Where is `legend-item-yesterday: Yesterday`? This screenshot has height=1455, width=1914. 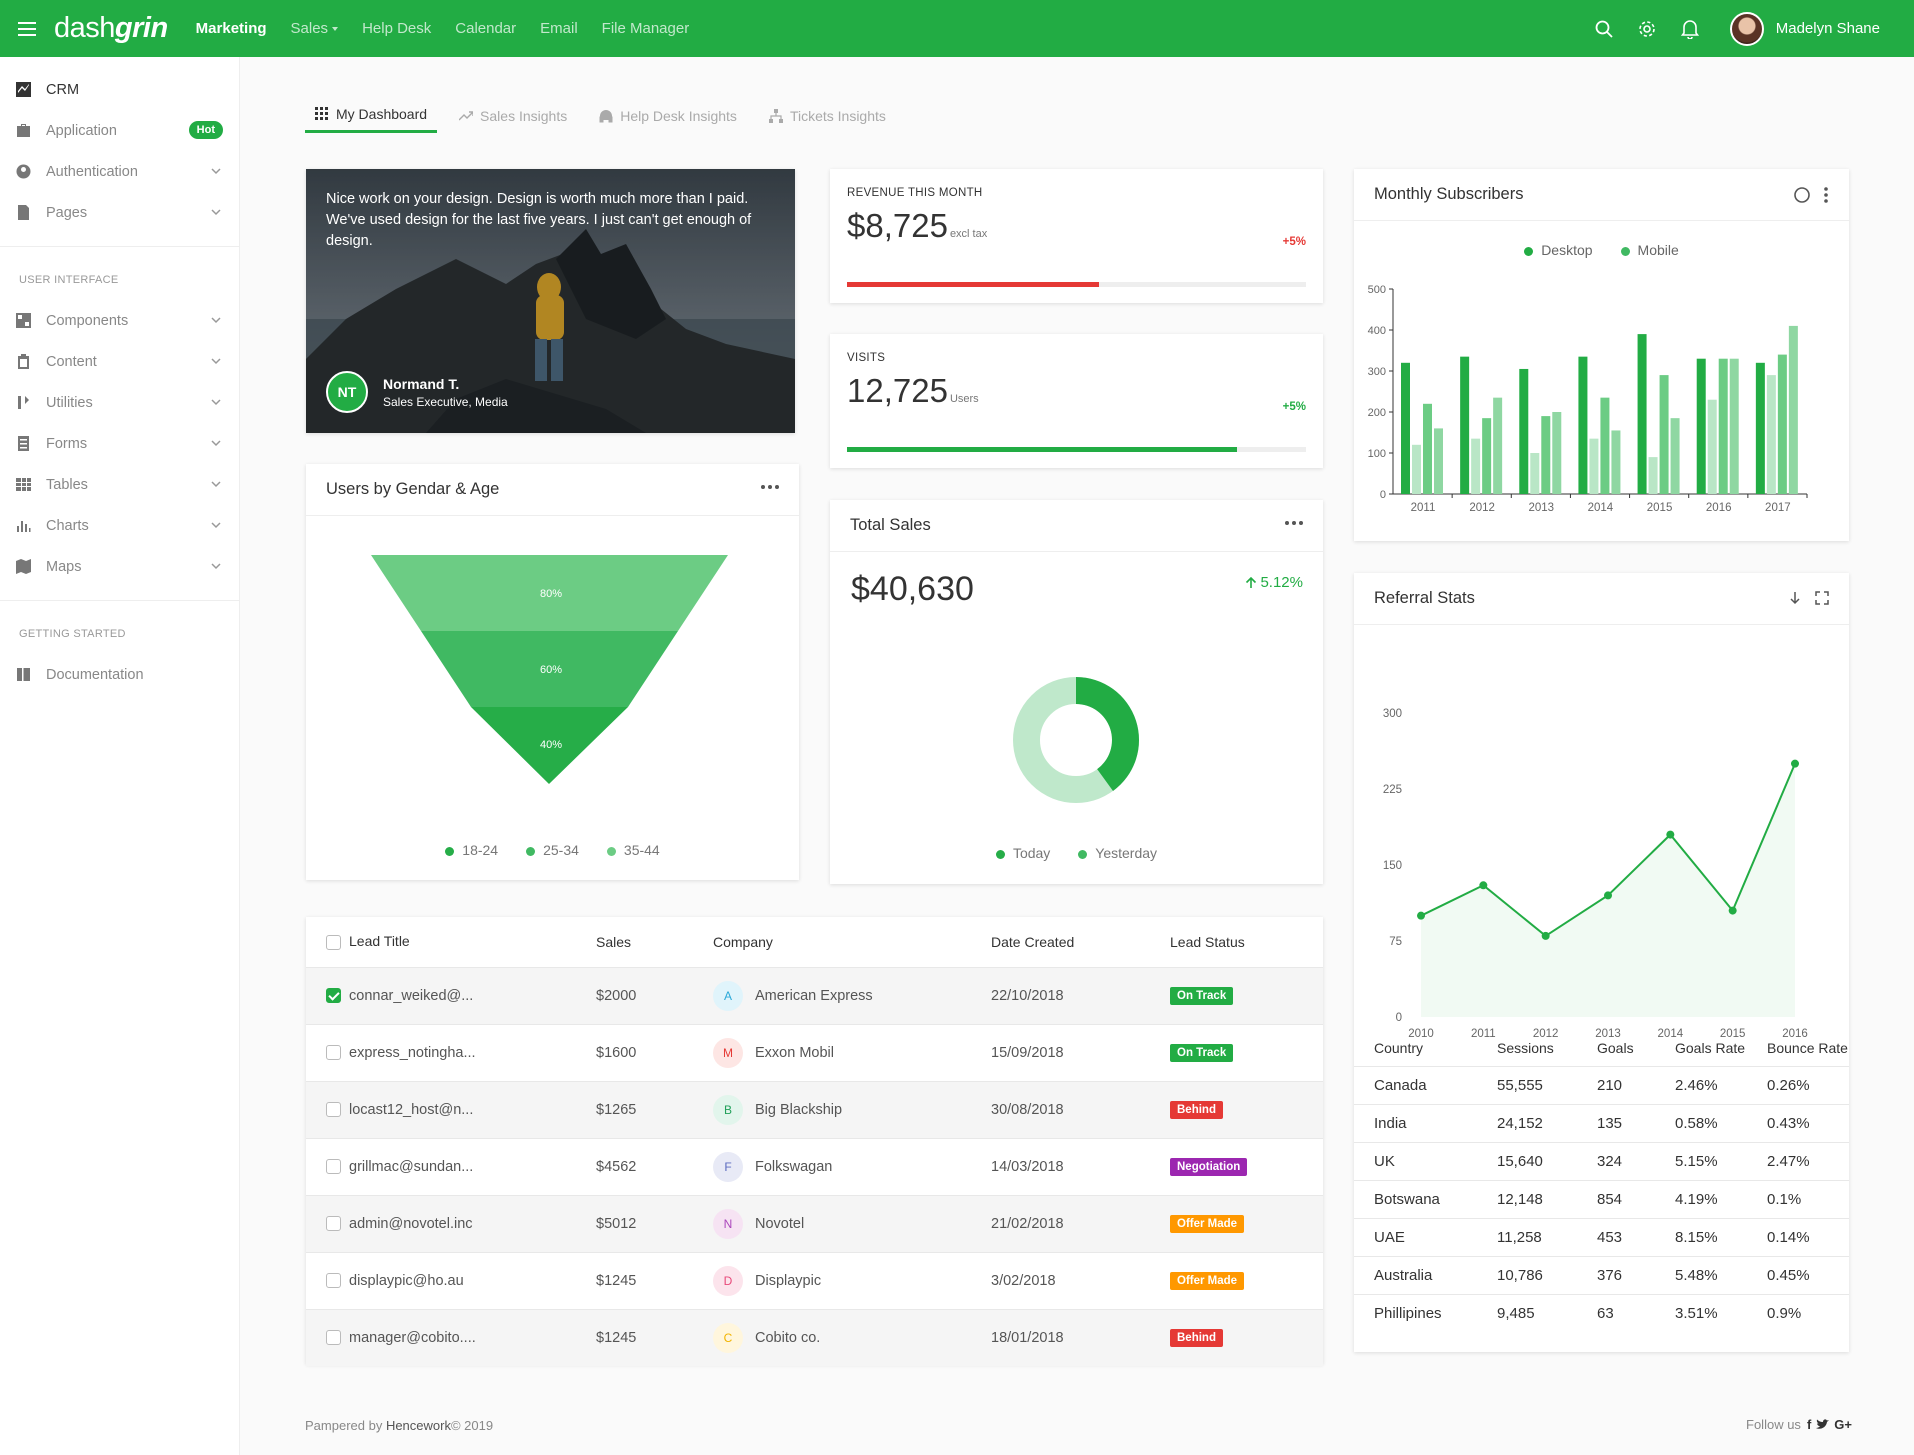
legend-item-yesterday: Yesterday is located at coordinates (1117, 853).